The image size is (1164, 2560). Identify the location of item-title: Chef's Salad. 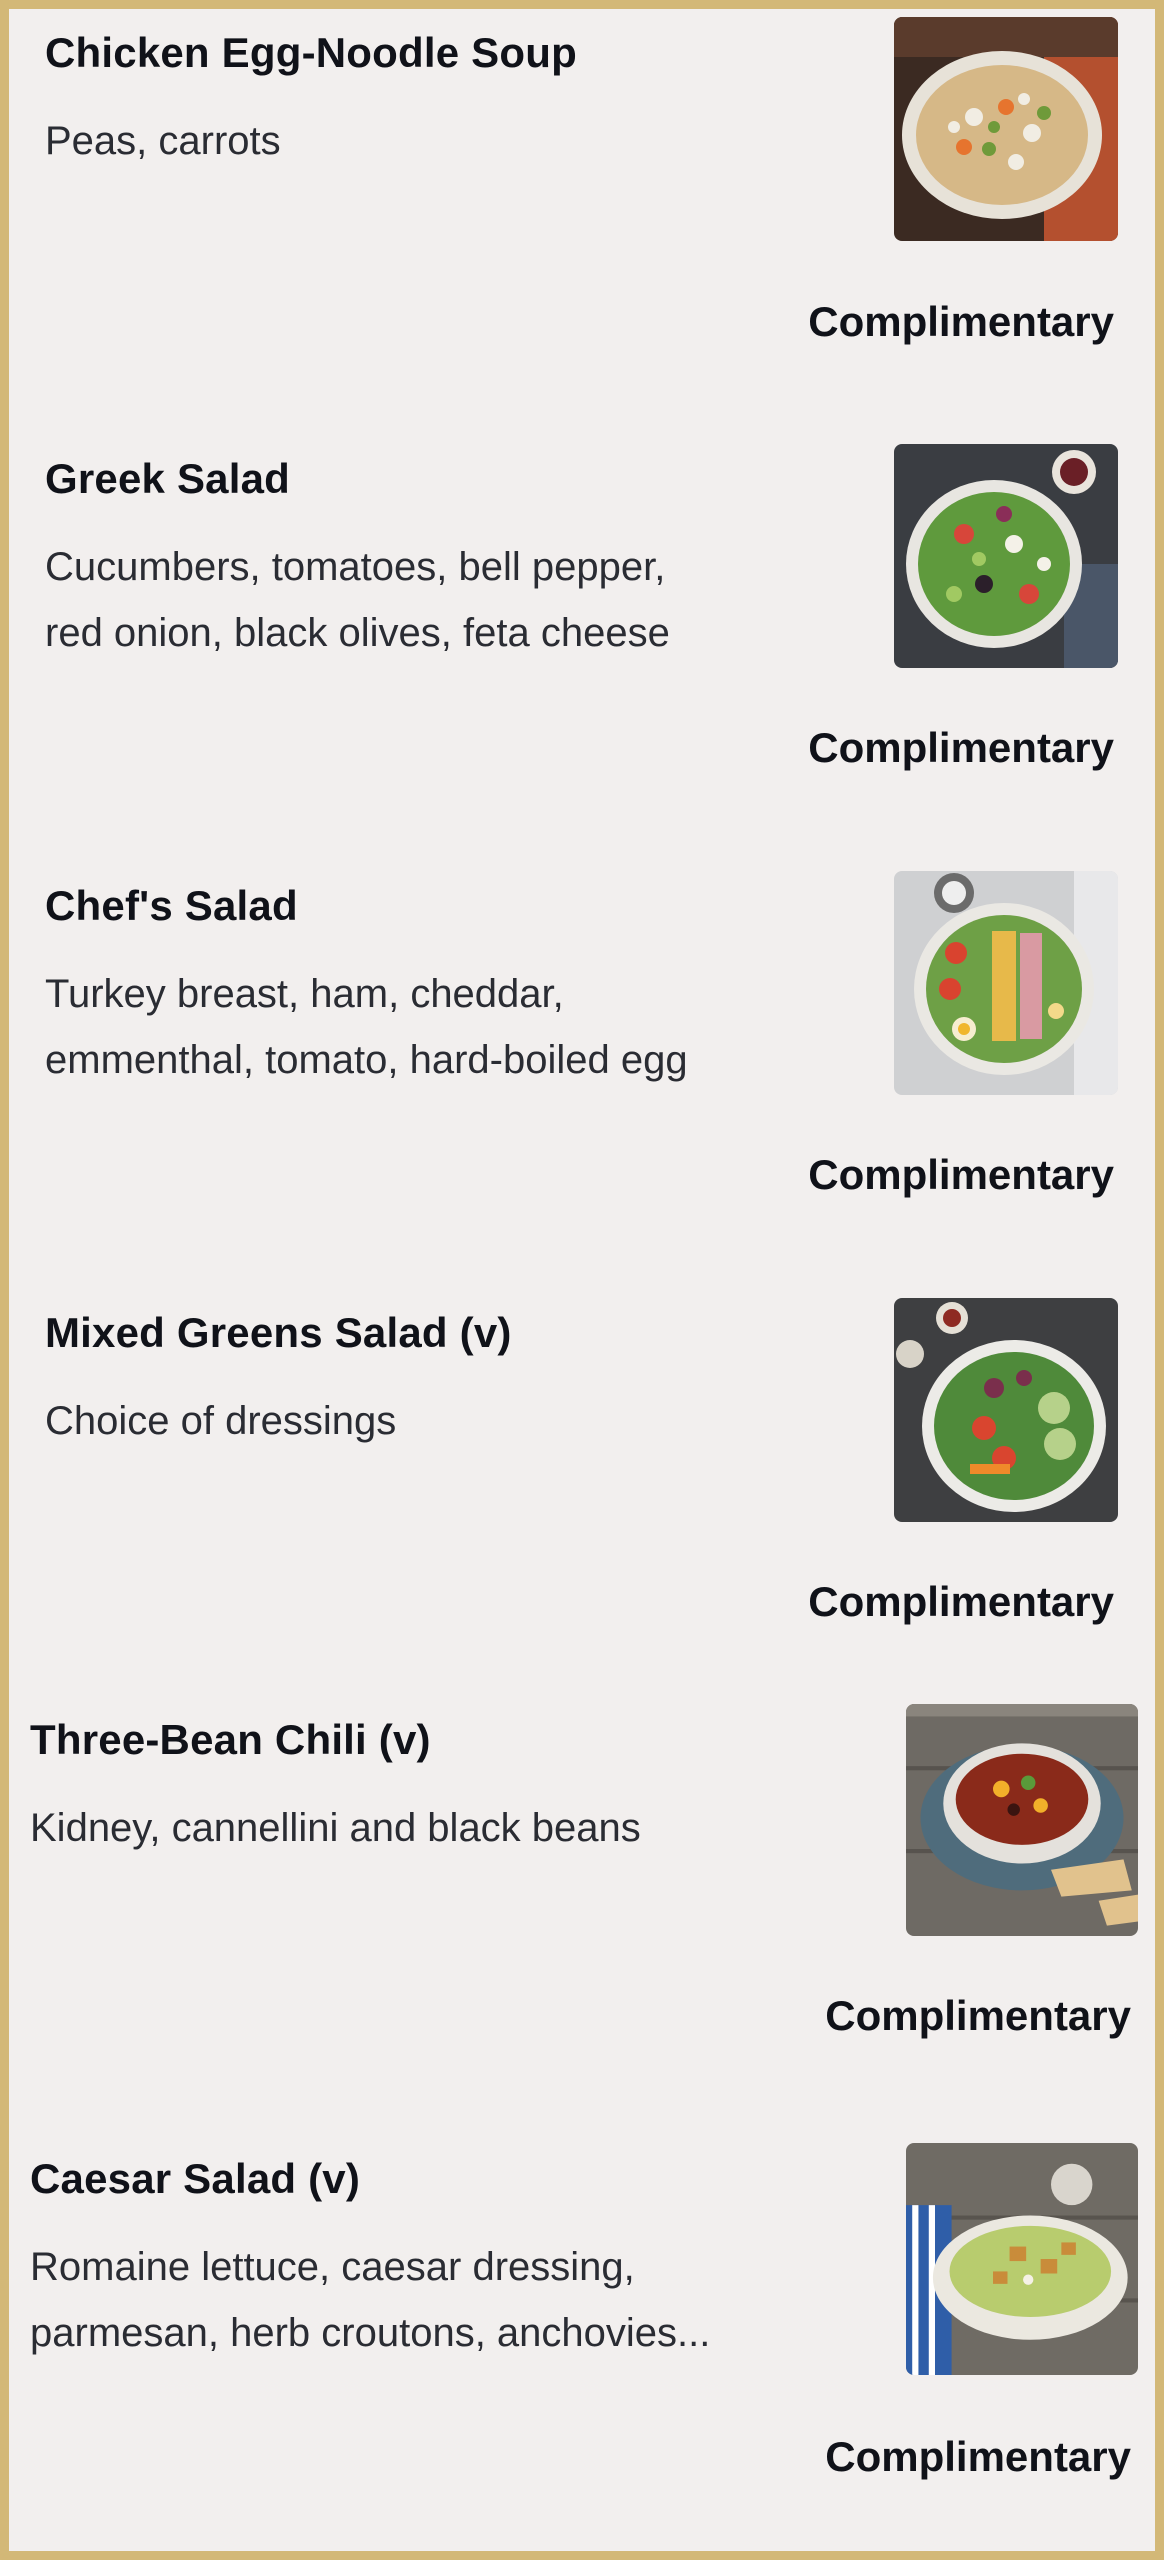
(171, 905).